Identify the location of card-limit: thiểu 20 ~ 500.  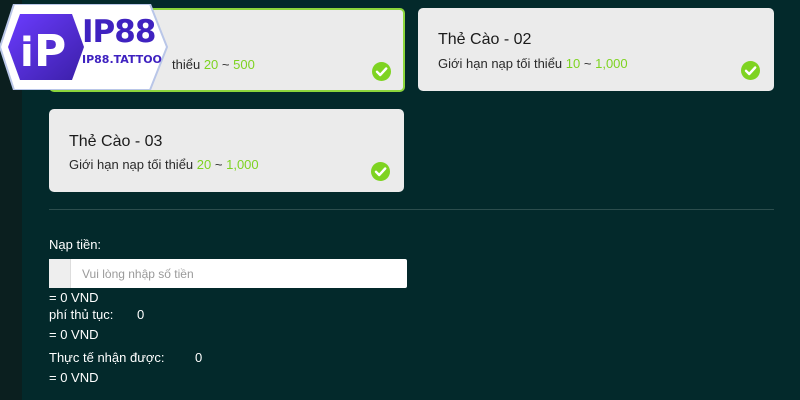
(213, 64).